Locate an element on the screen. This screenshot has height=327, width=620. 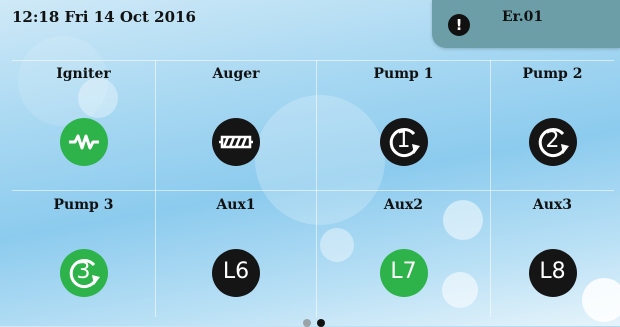
output-label: Aux2 is located at coordinates (403, 205).